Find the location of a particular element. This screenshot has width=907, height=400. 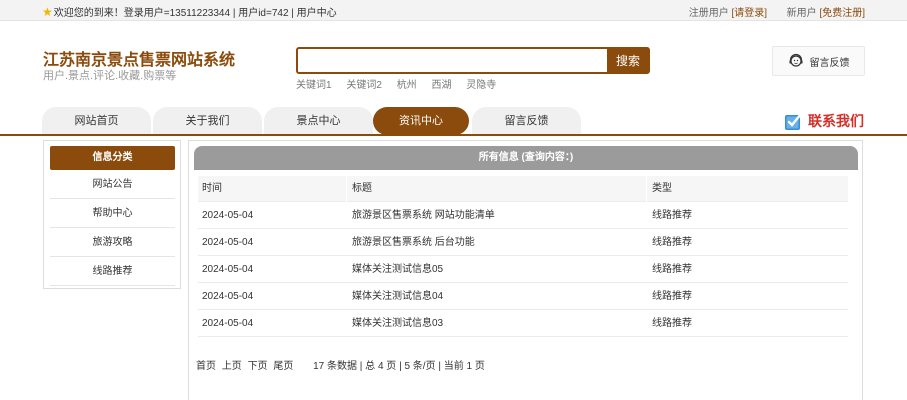

contact-us-label: 联系我们 is located at coordinates (836, 121).